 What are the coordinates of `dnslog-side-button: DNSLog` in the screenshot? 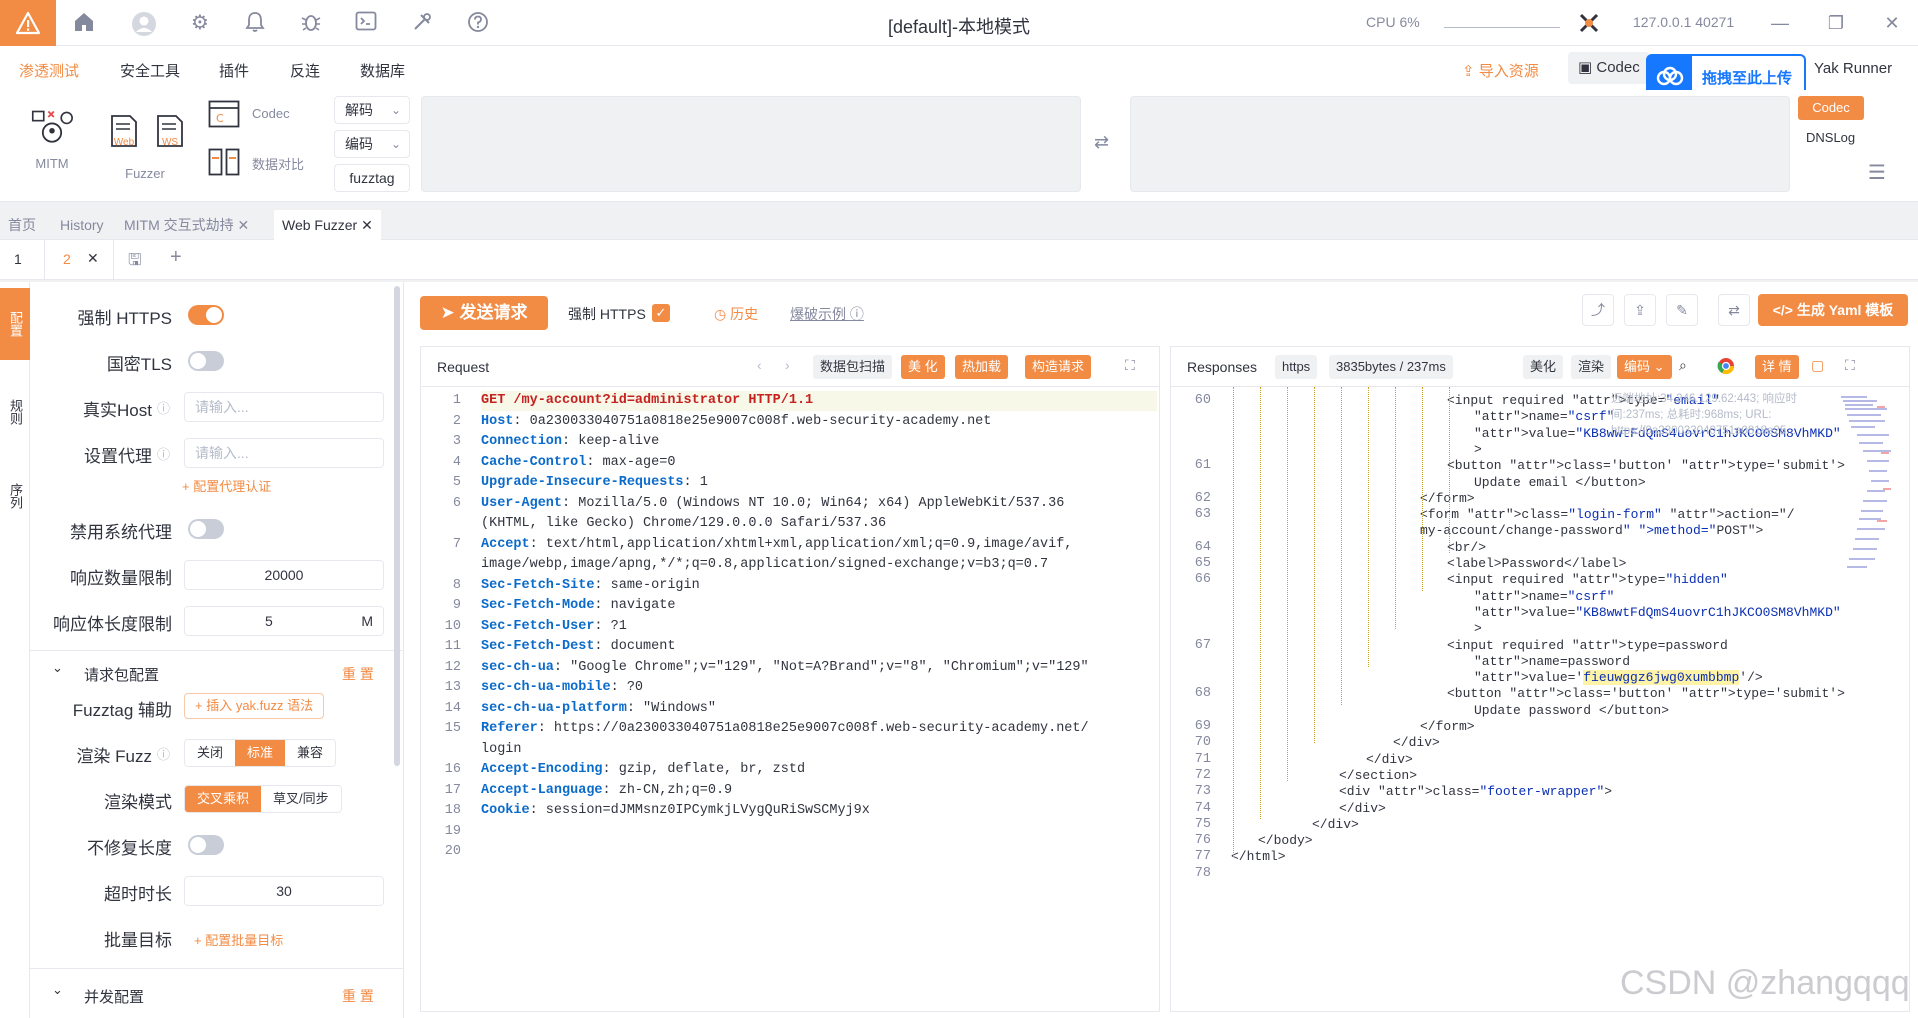 It's located at (1830, 137).